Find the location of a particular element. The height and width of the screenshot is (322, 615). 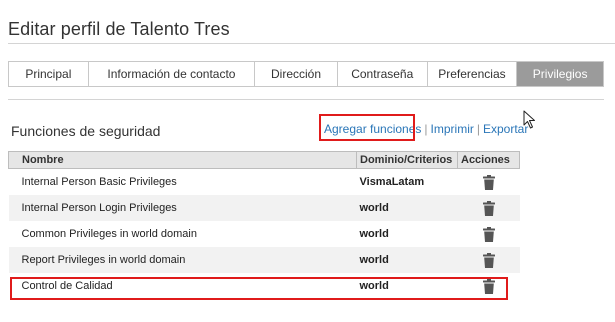

add-functions-highlight is located at coordinates (367, 127).